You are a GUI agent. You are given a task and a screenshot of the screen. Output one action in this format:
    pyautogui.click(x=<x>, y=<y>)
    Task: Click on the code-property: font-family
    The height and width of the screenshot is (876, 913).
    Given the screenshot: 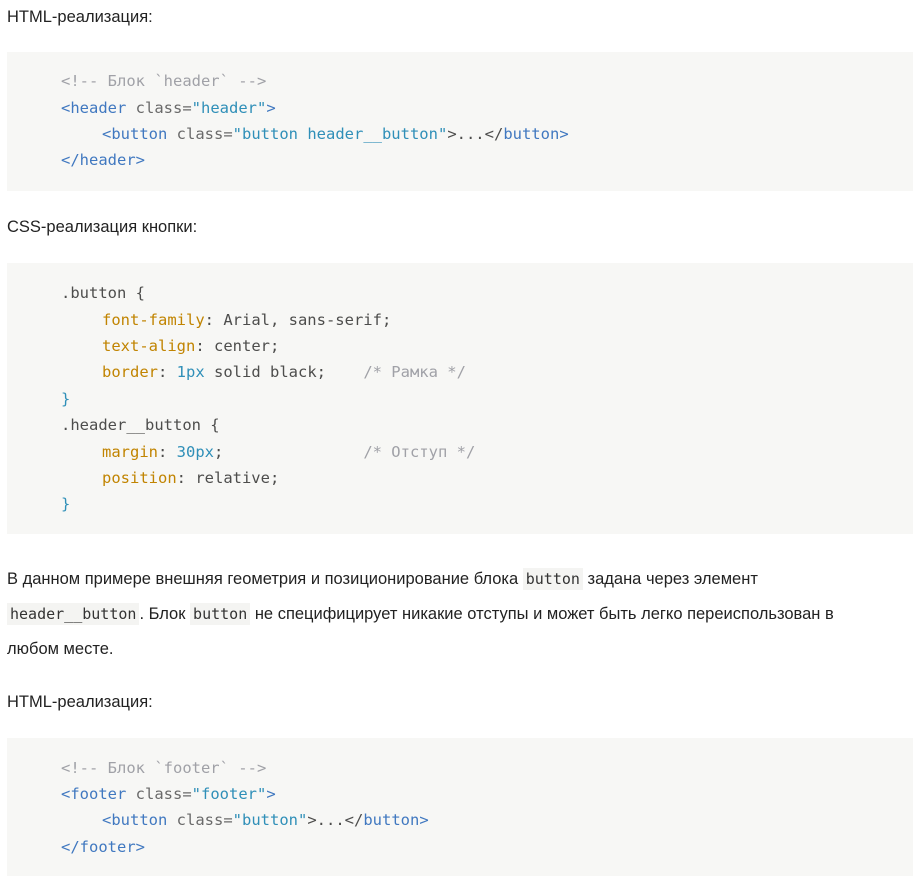 What is the action you would take?
    pyautogui.click(x=153, y=320)
    